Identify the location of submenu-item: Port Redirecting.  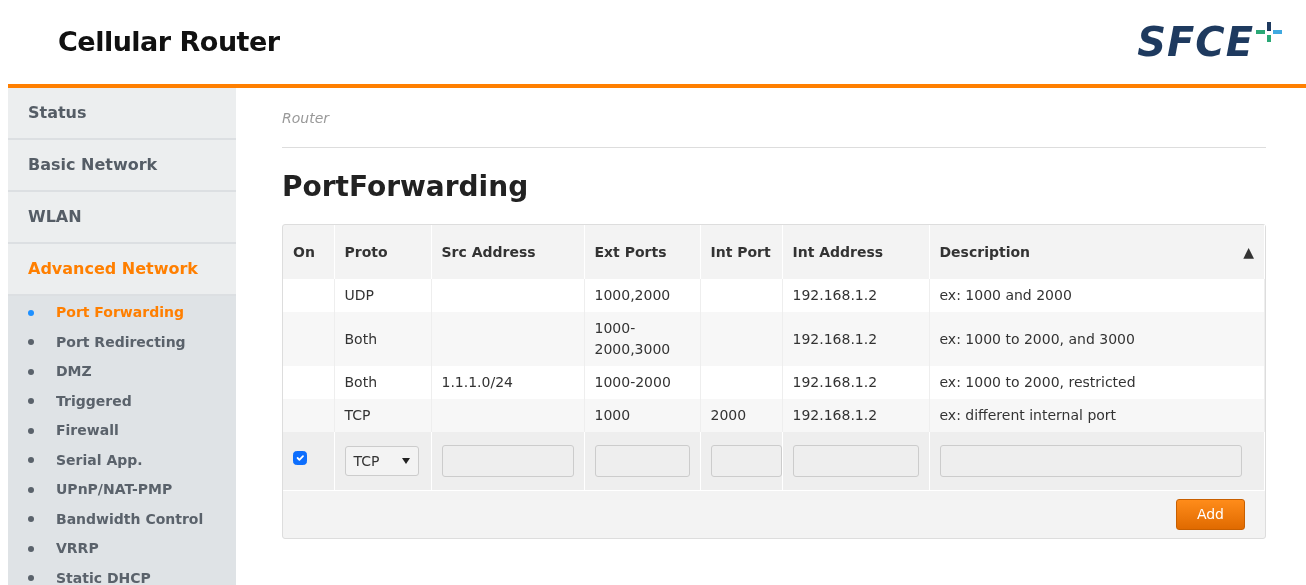
(122, 342).